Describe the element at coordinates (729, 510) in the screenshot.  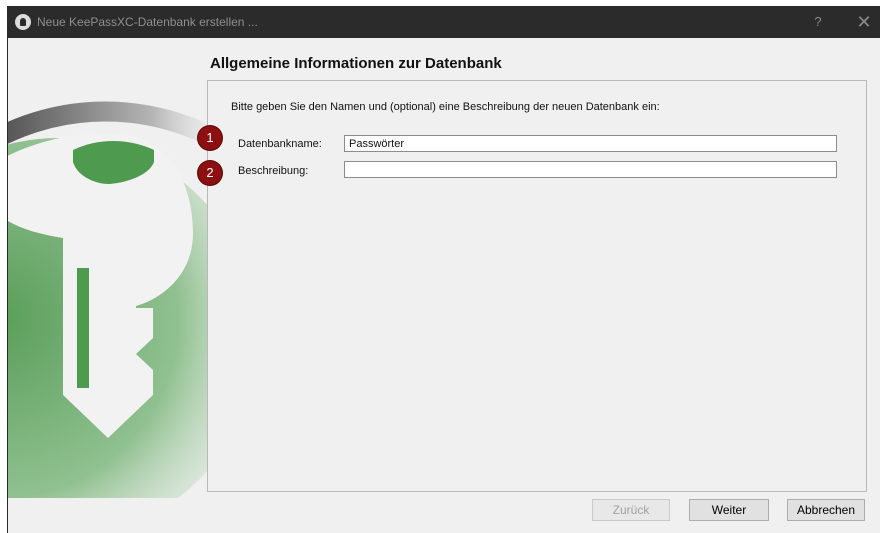
I see `next-button: Weiter` at that location.